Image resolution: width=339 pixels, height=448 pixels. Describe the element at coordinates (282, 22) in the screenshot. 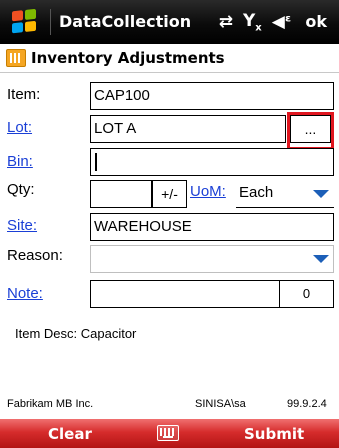

I see `volume-icon: ◀ᵋ` at that location.